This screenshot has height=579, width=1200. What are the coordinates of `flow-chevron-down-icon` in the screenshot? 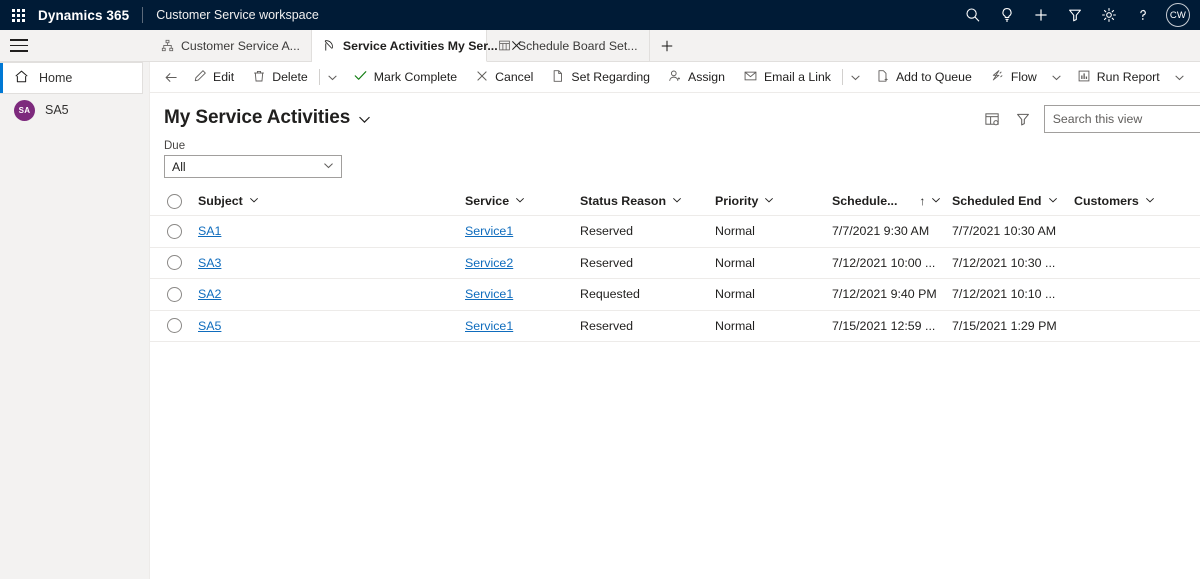 It's located at (1057, 77).